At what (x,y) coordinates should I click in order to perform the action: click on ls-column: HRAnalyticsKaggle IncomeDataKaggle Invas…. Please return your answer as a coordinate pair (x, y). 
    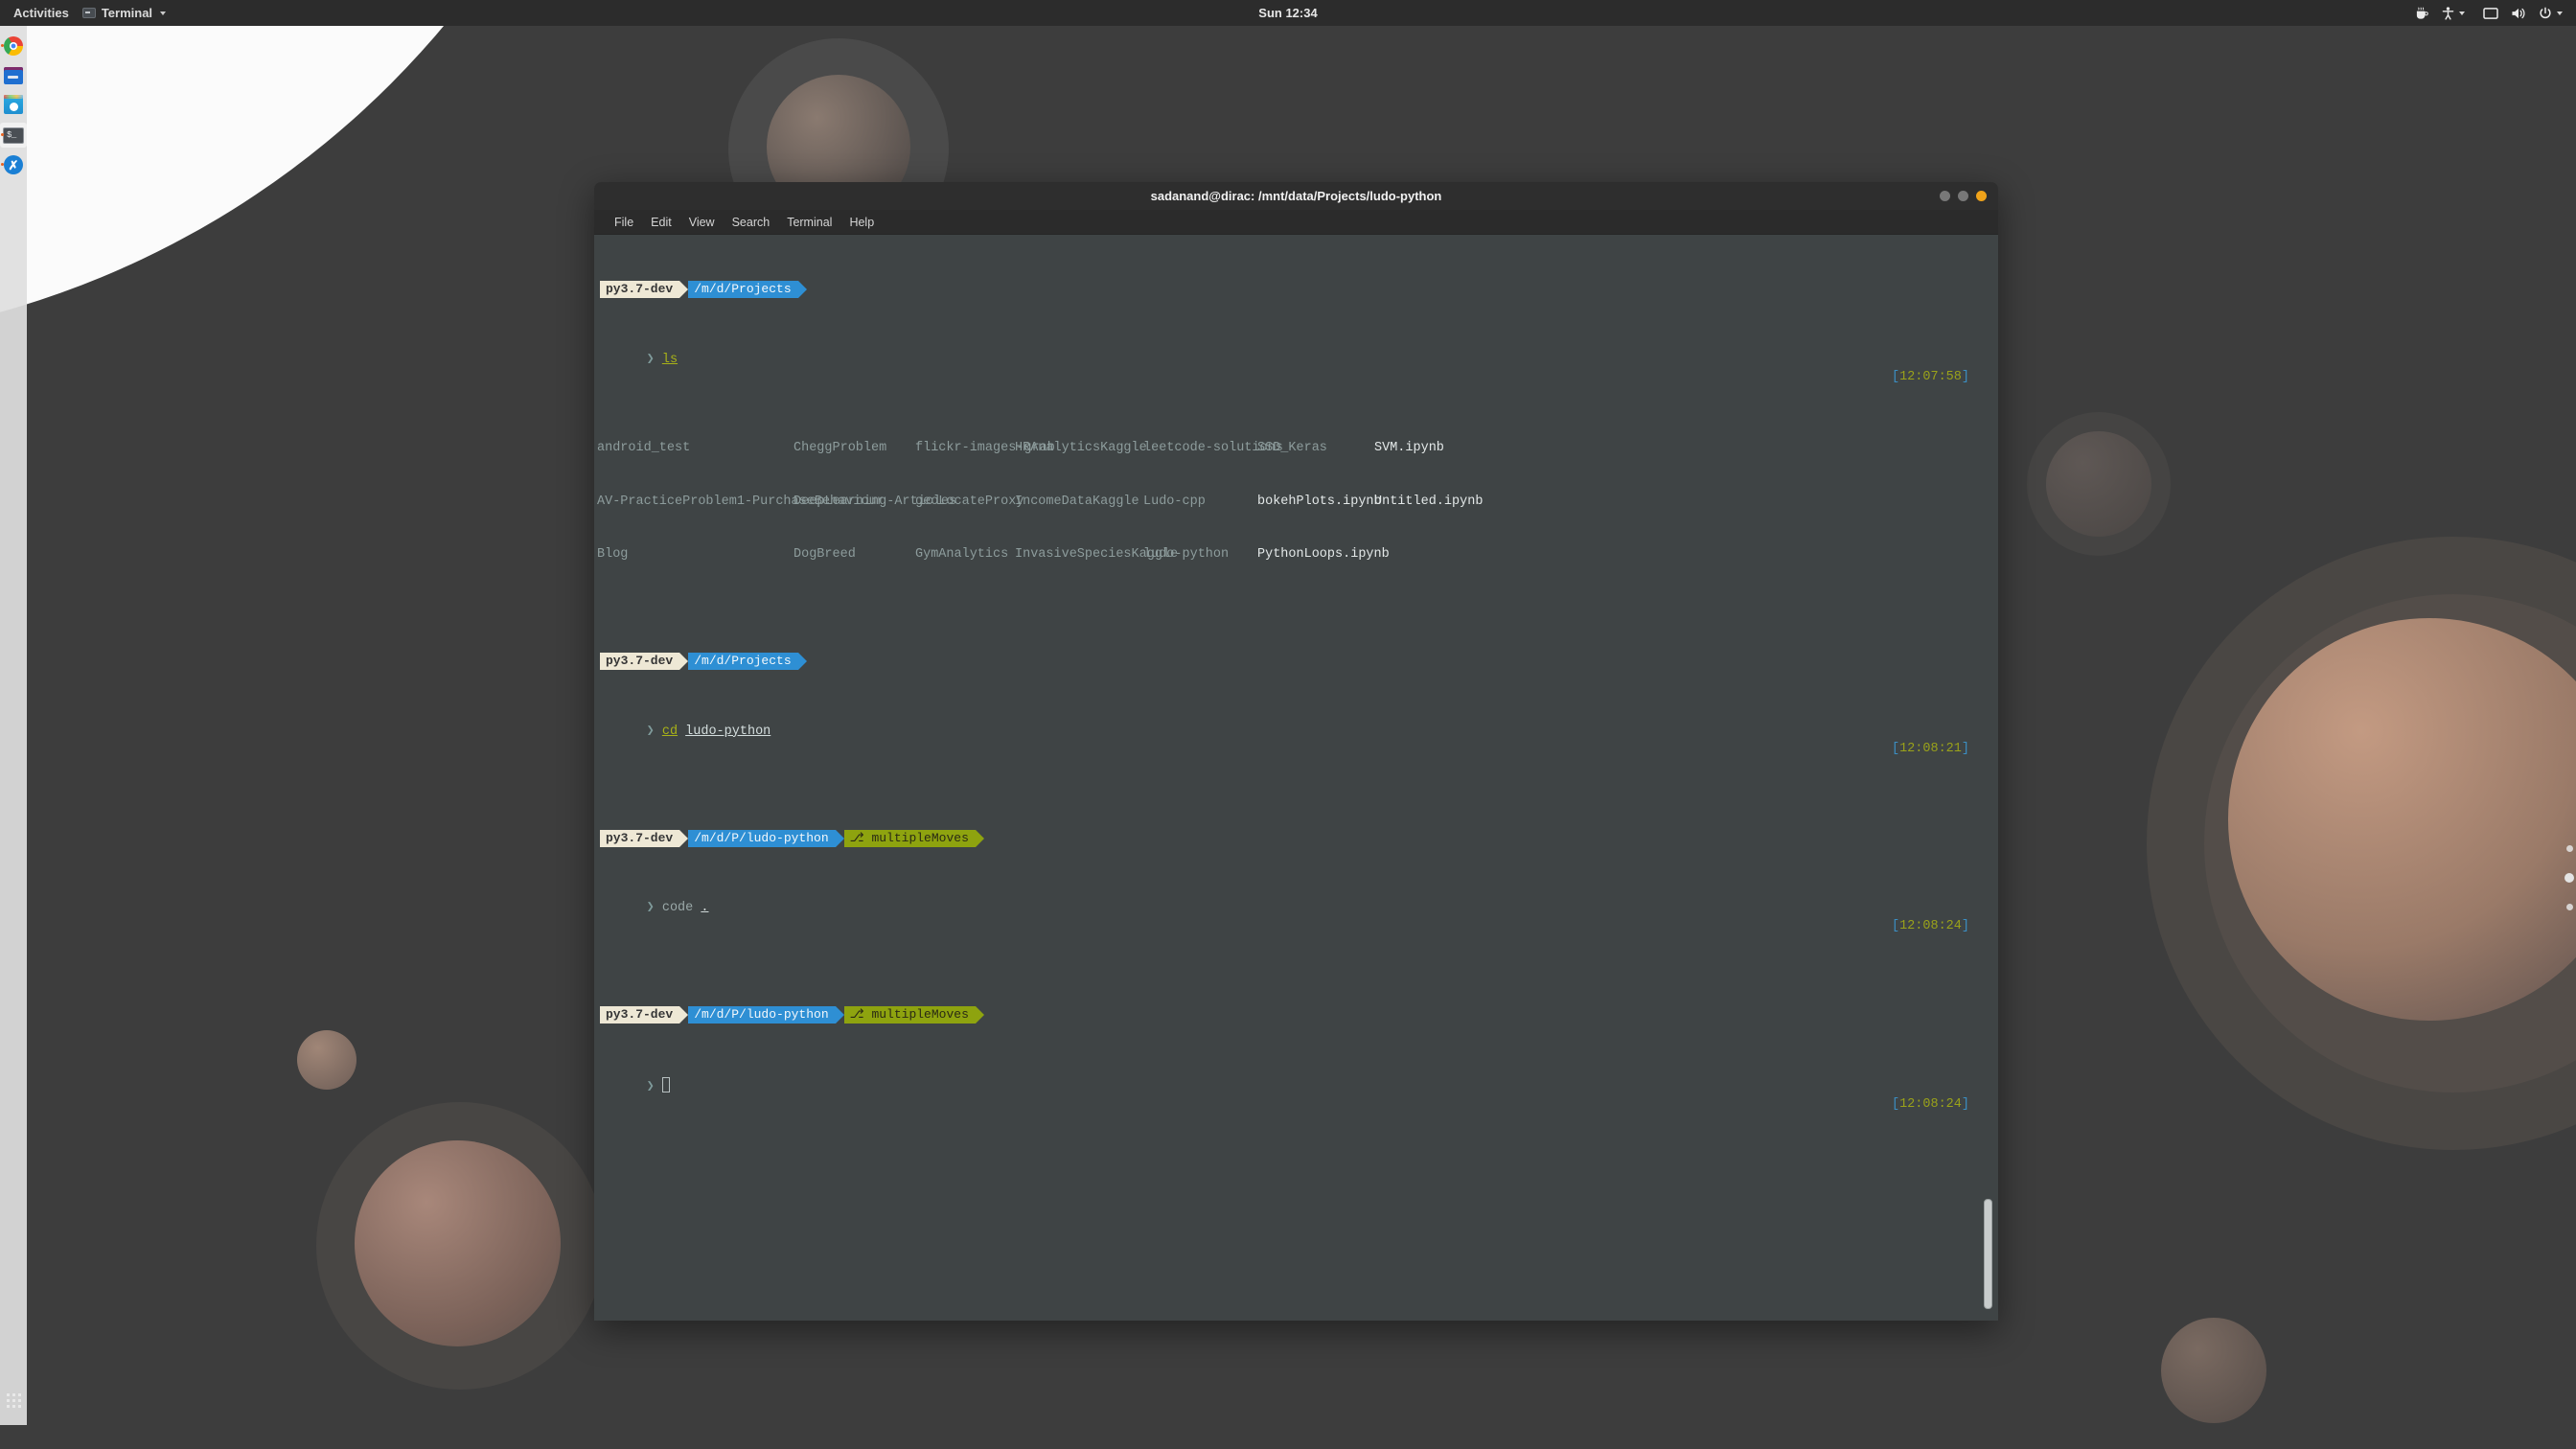
    Looking at the image, I should click on (1096, 502).